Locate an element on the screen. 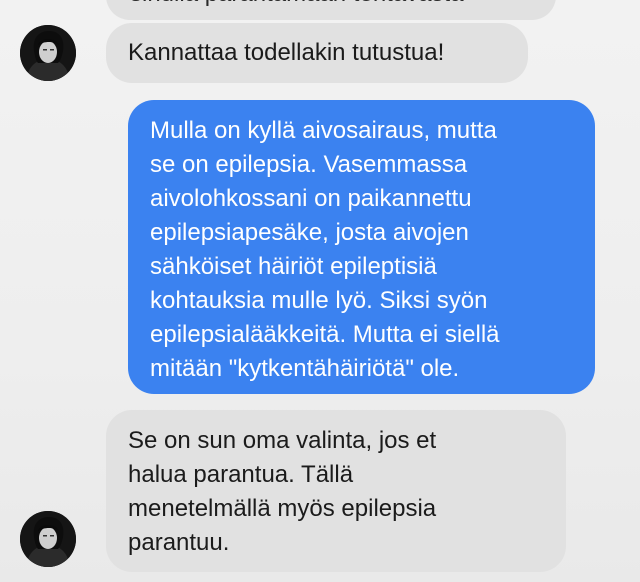 Image resolution: width=640 pixels, height=582 pixels. message-line: sähköiset häiriöt epileptisiä is located at coordinates (293, 266).